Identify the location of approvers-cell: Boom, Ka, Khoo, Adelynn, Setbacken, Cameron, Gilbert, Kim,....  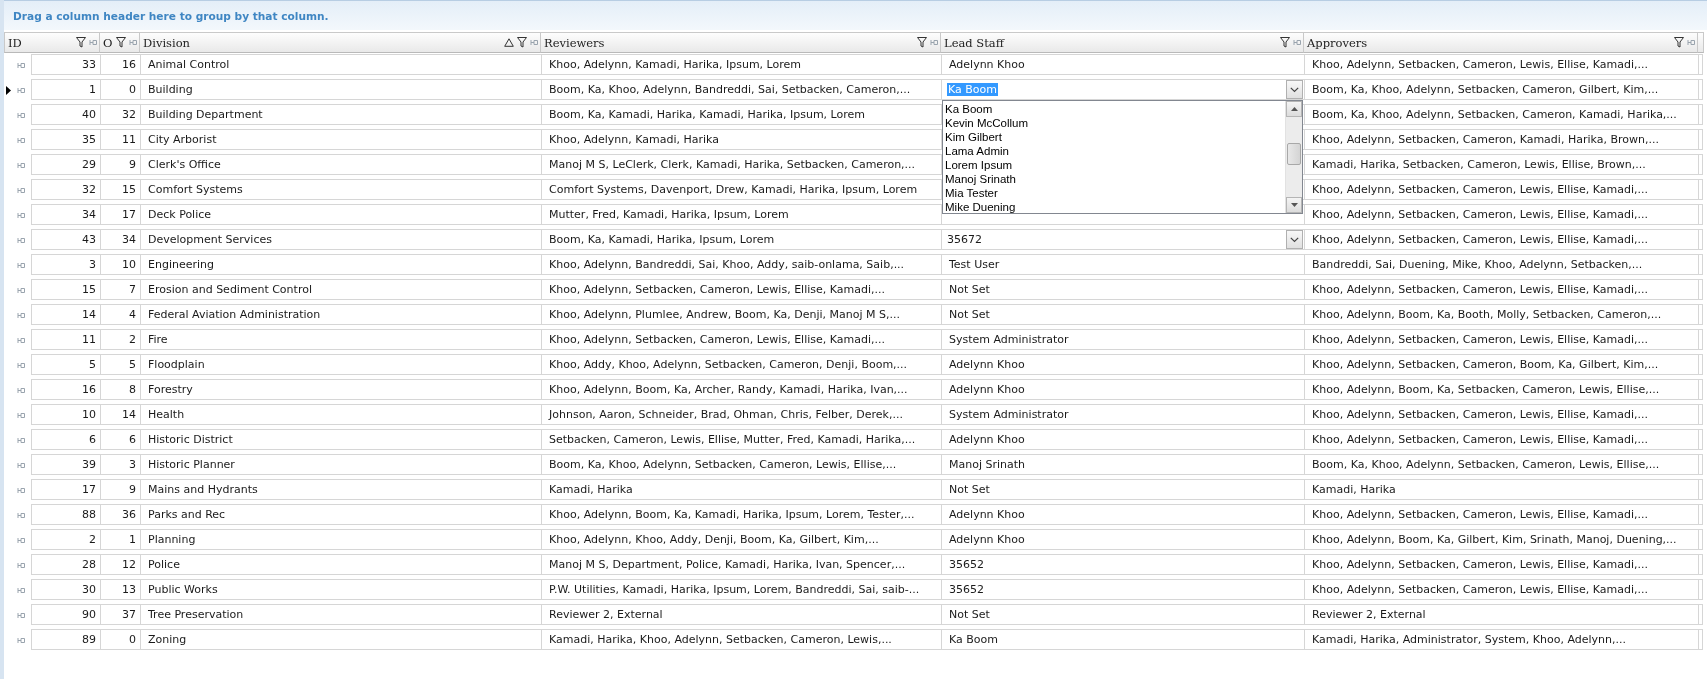
(1501, 89).